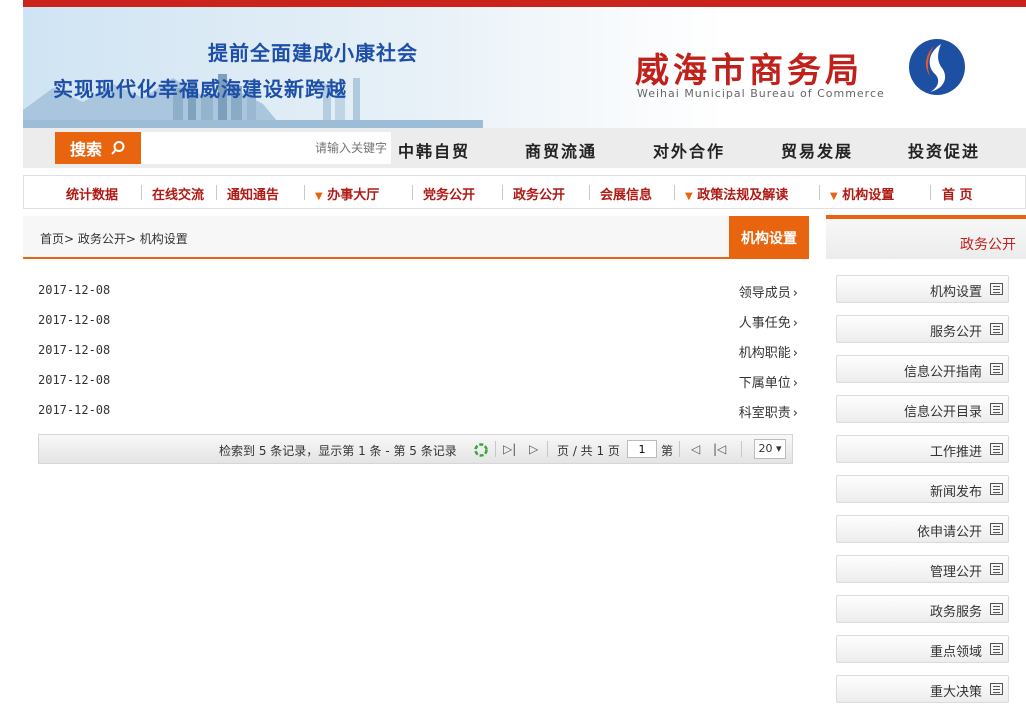 The height and width of the screenshot is (715, 1026). Describe the element at coordinates (449, 193) in the screenshot. I see `subnav-item-party-affairs: 党务公开` at that location.